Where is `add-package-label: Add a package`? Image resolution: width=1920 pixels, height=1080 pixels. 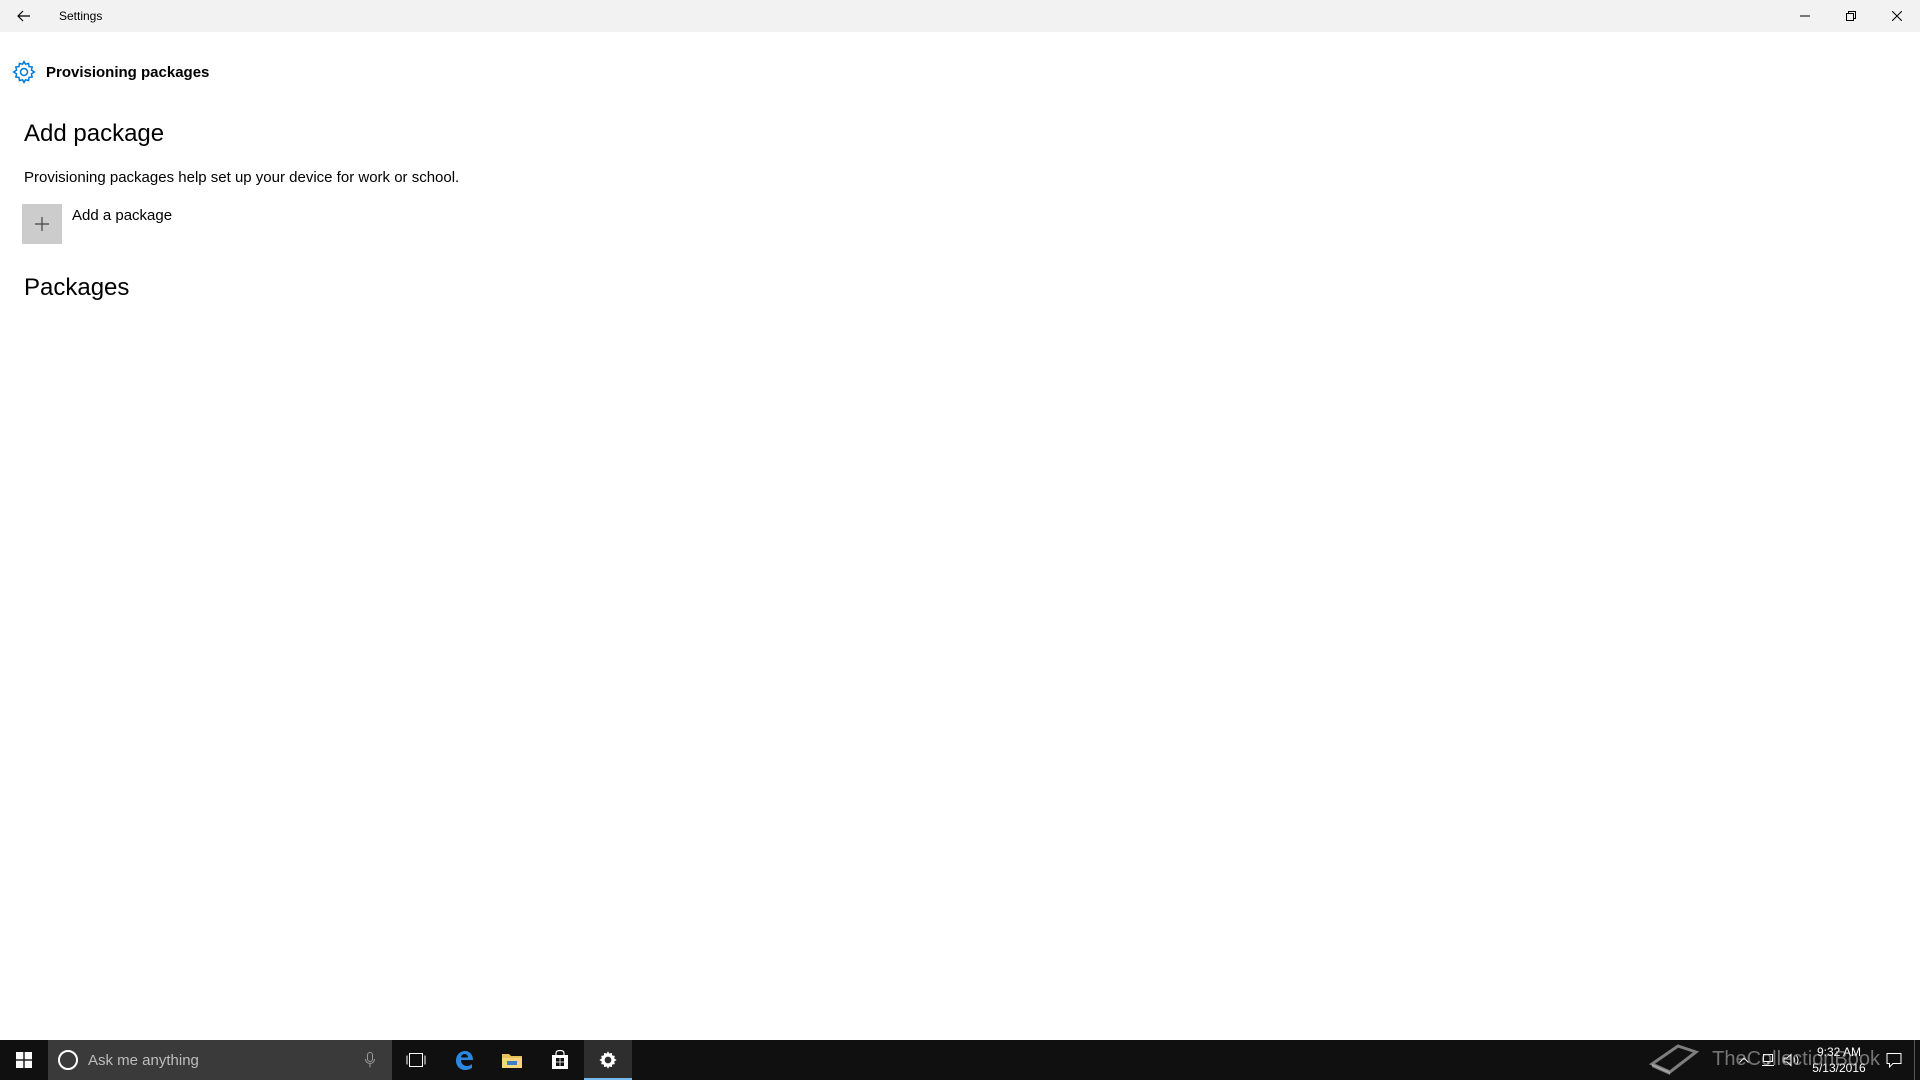 add-package-label: Add a package is located at coordinates (122, 215).